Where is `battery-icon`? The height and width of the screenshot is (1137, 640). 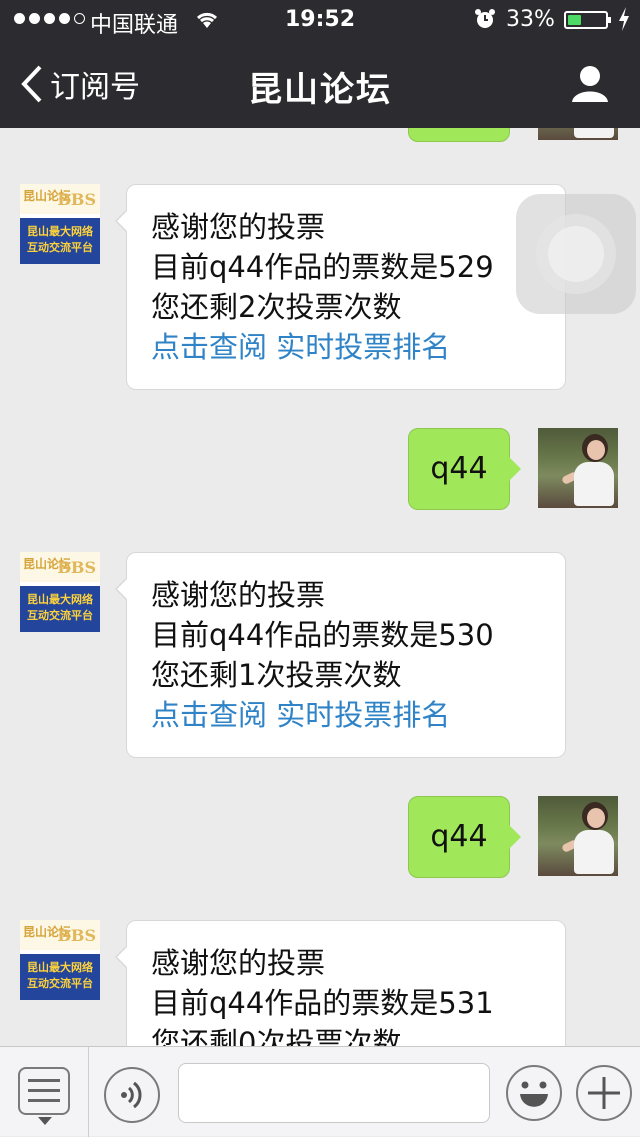
battery-icon is located at coordinates (587, 20).